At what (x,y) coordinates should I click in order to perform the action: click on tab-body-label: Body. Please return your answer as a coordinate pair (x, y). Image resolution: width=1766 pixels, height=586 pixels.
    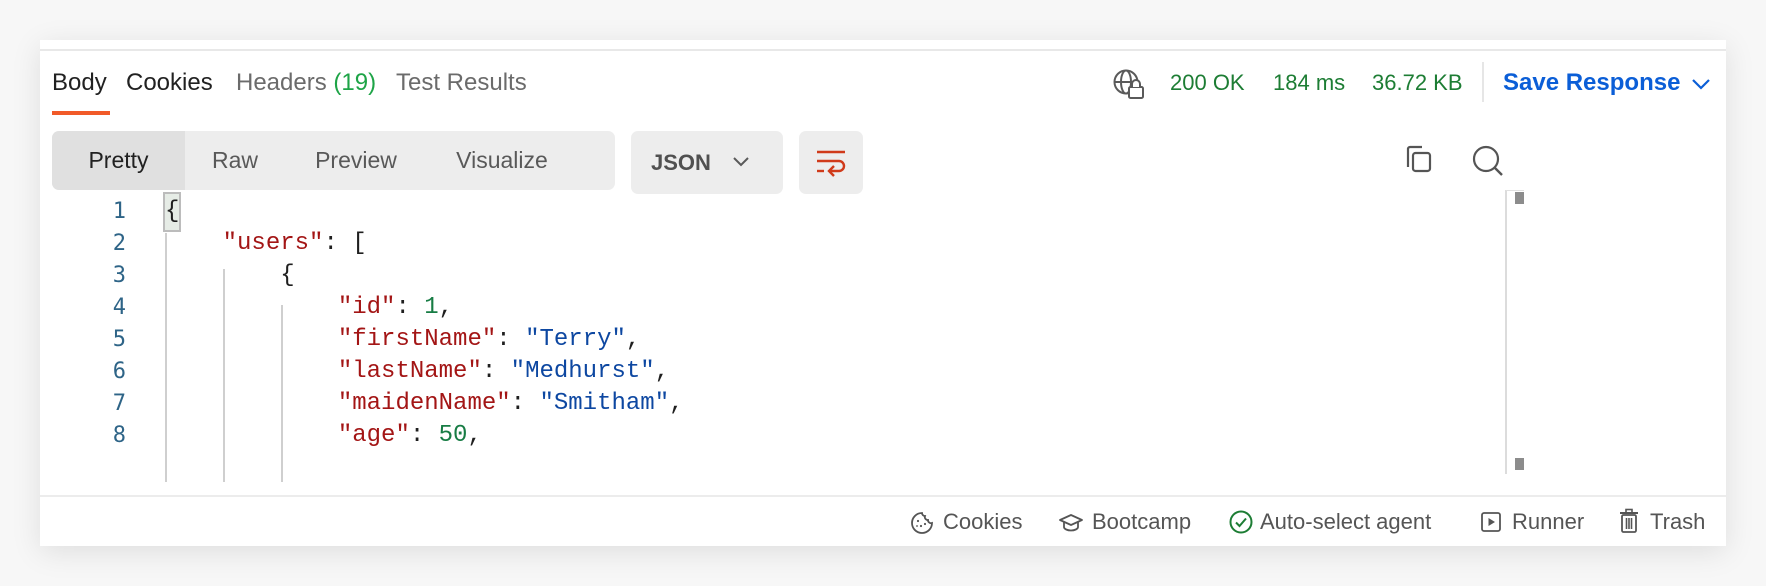
    Looking at the image, I should click on (79, 82).